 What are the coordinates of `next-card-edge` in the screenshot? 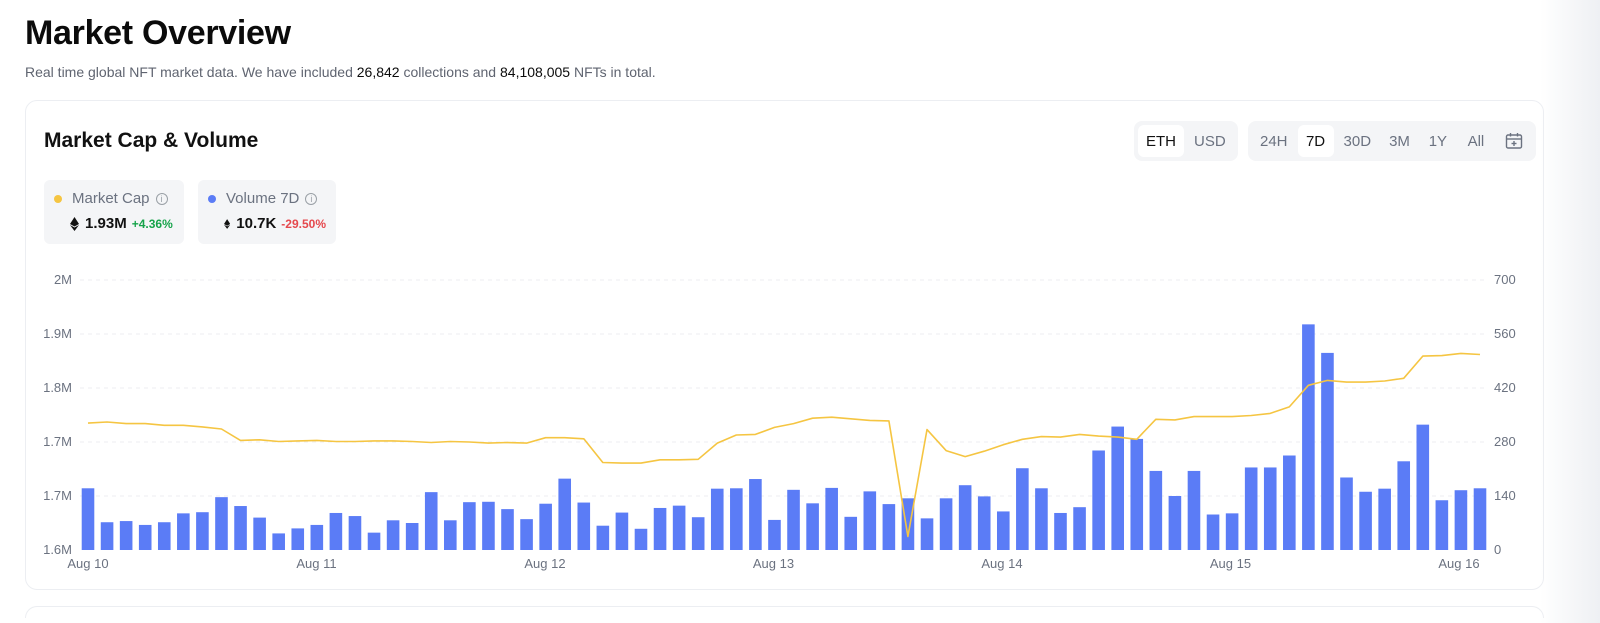 It's located at (784, 612).